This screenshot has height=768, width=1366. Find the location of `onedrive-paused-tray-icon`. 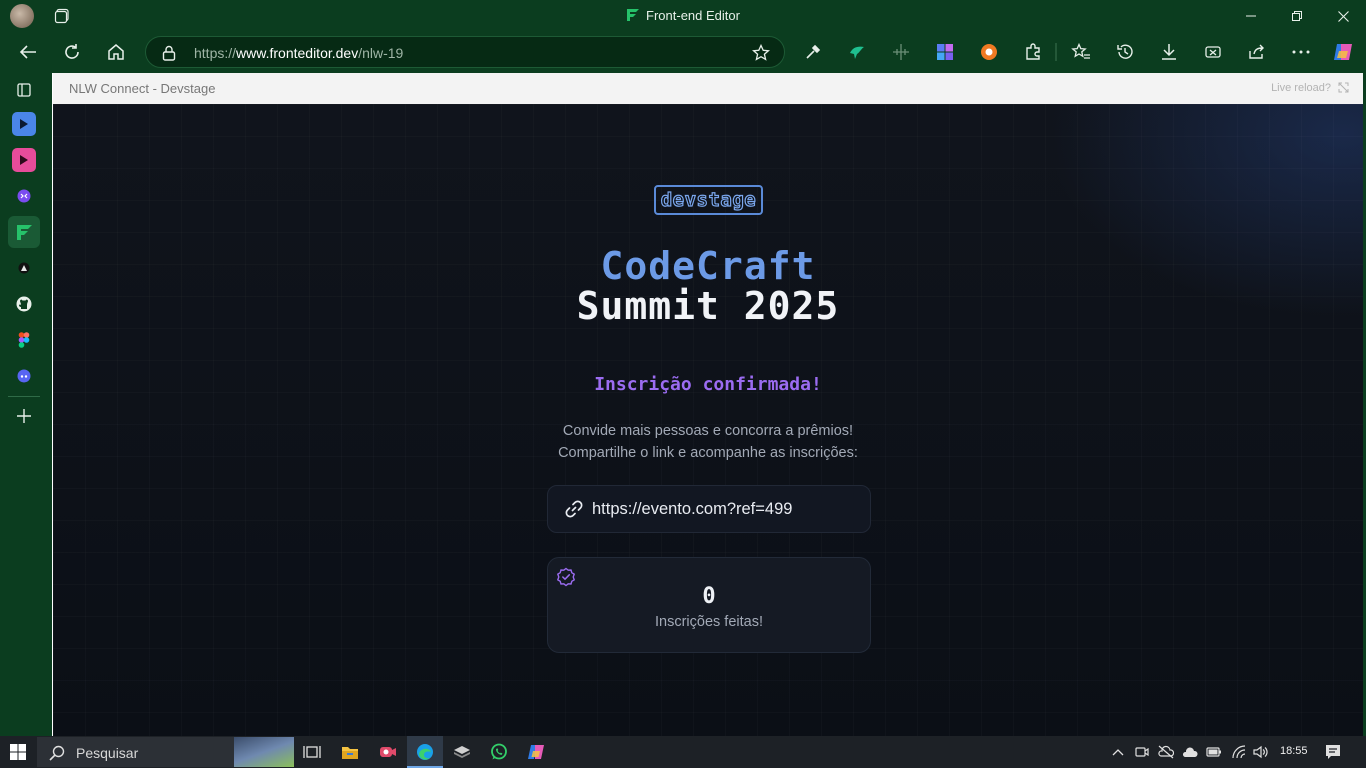

onedrive-paused-tray-icon is located at coordinates (1166, 752).